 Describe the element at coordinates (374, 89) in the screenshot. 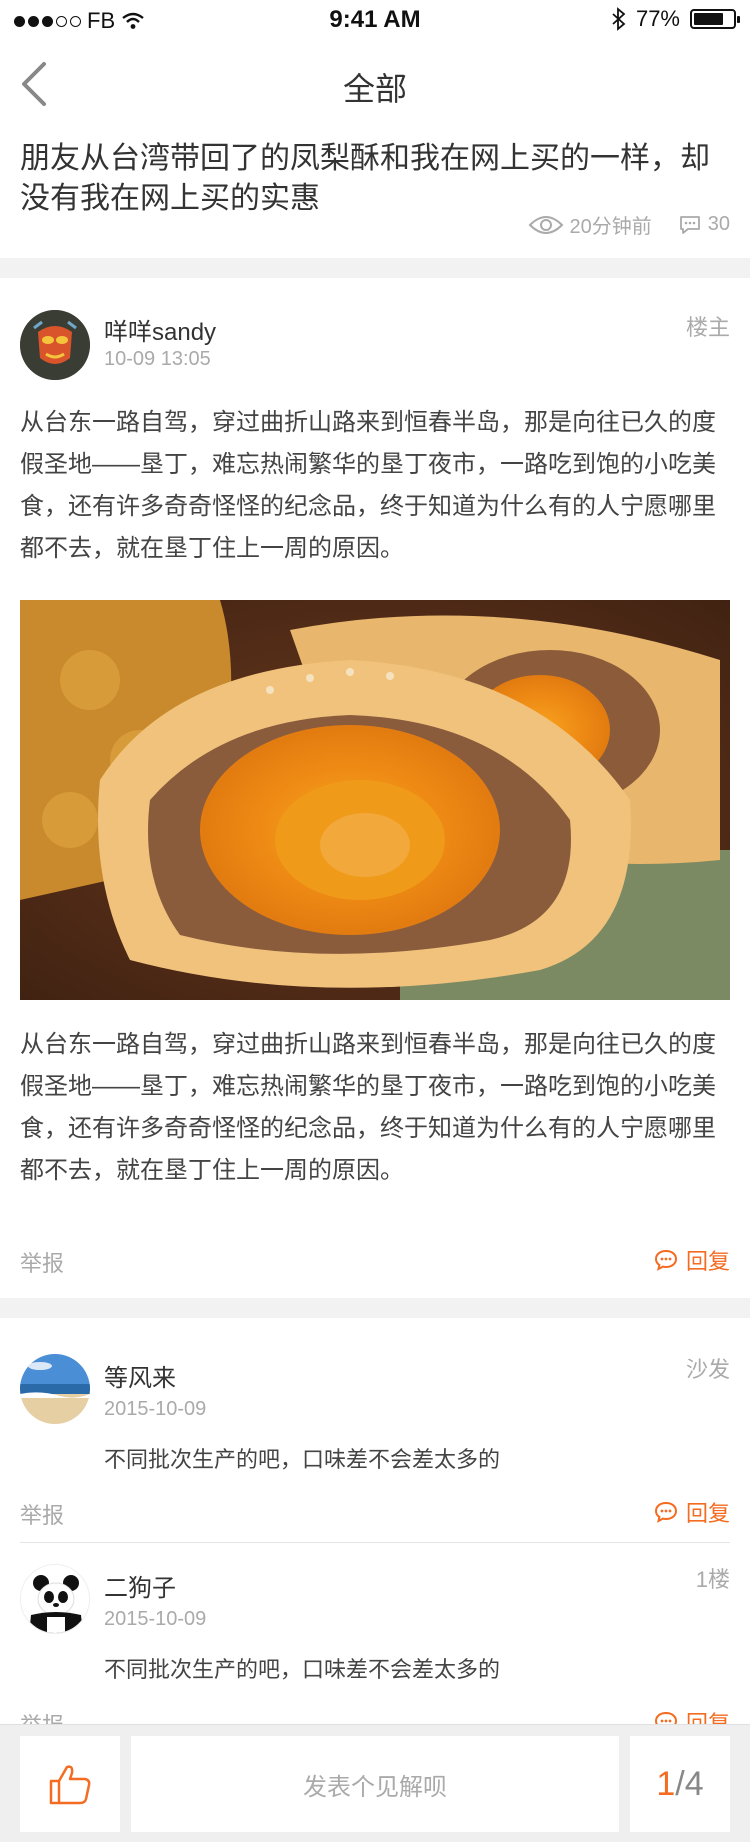

I see `page-title: 全部` at that location.